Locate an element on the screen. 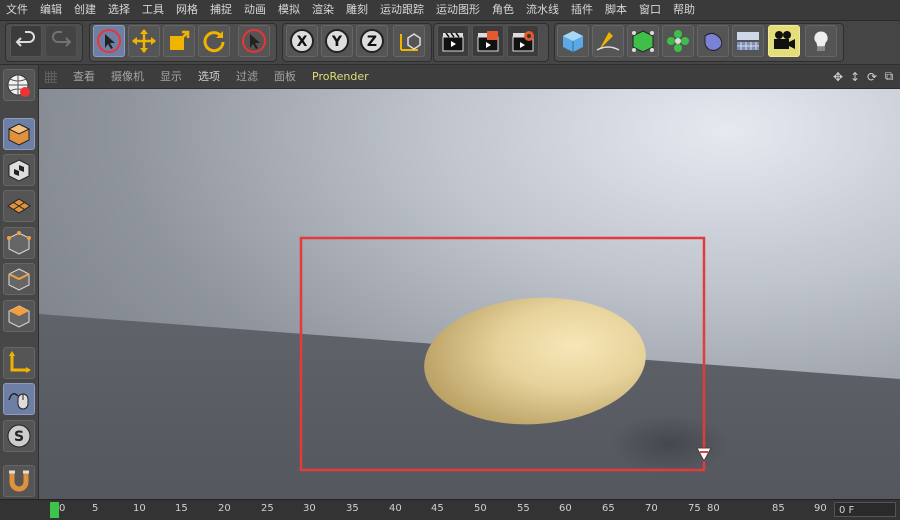 The width and height of the screenshot is (900, 520). rotate-button is located at coordinates (214, 41).